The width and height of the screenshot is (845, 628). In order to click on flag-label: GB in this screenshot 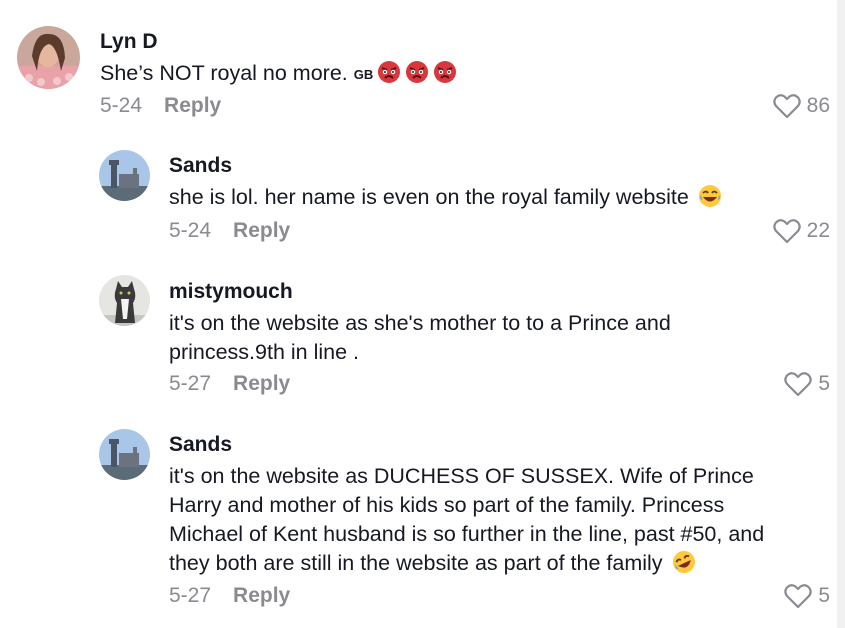, I will do `click(363, 74)`.